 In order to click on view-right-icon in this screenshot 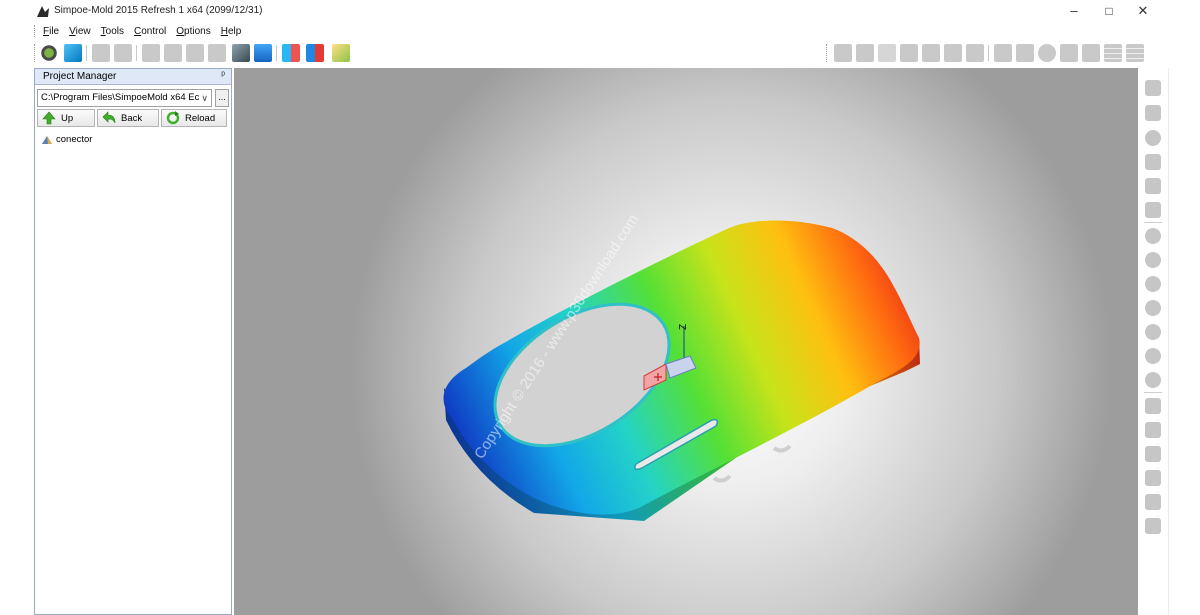, I will do `click(1153, 332)`.